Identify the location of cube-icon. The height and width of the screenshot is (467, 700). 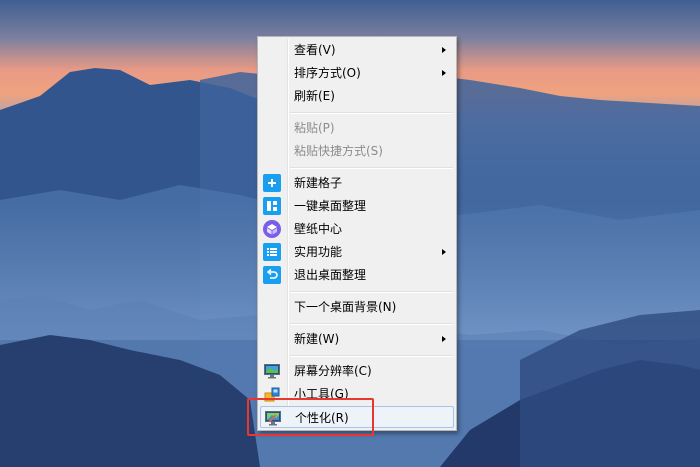
(272, 229).